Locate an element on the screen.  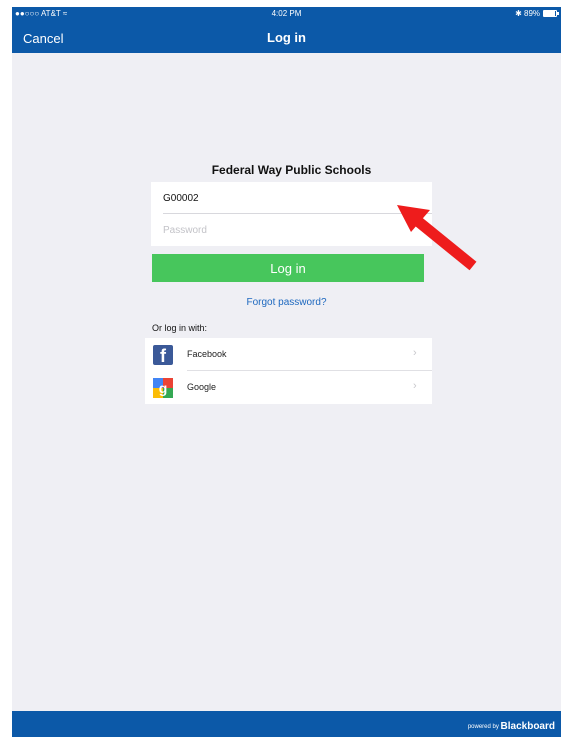
status-time: 4:02 PM is located at coordinates (286, 13).